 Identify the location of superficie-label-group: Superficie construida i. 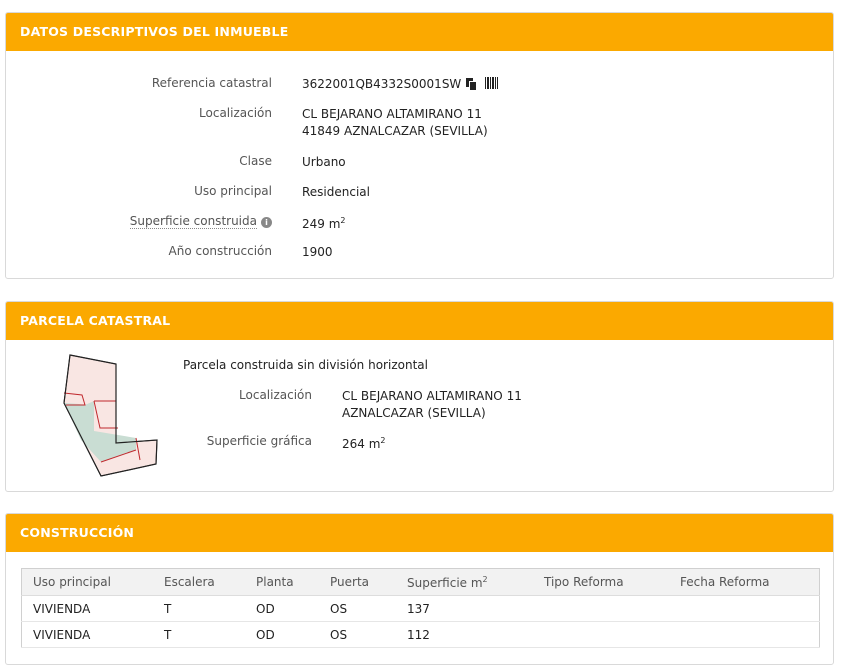
(149, 221).